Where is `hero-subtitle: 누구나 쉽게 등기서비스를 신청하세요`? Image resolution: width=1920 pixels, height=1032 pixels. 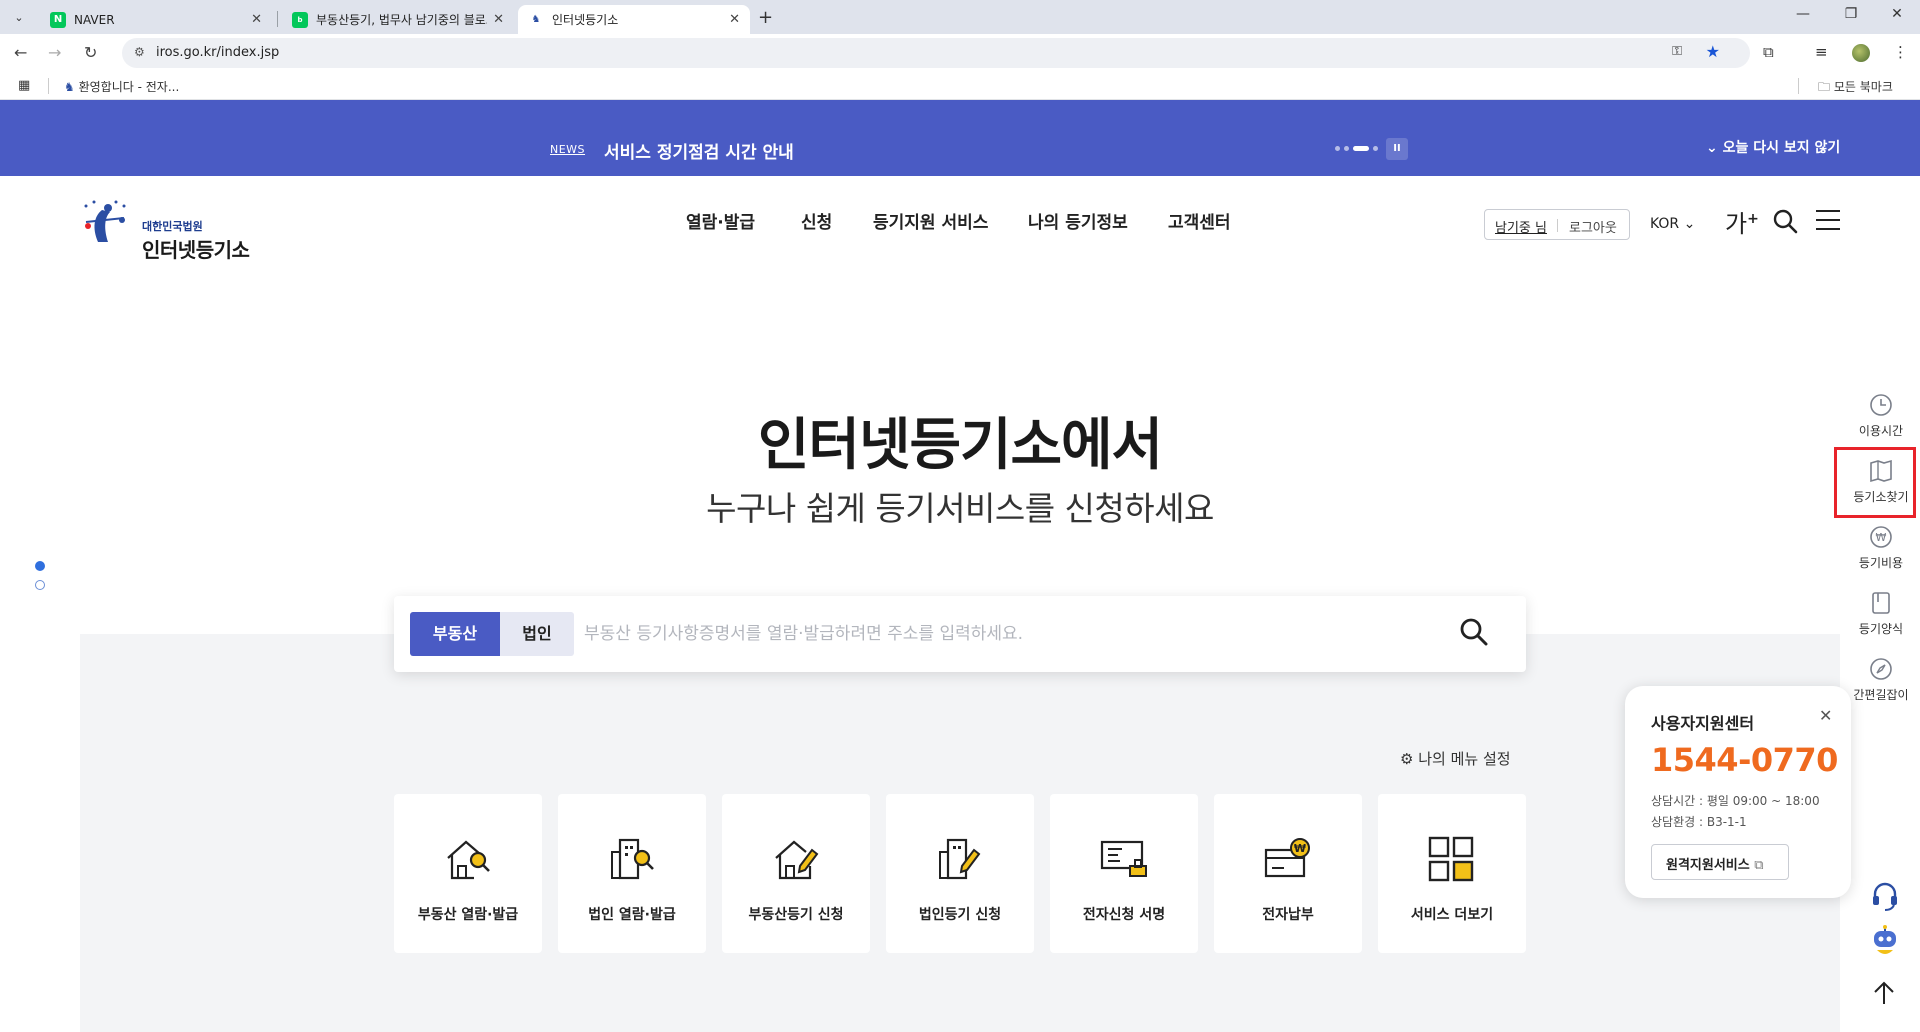 hero-subtitle: 누구나 쉽게 등기서비스를 신청하세요 is located at coordinates (960, 508).